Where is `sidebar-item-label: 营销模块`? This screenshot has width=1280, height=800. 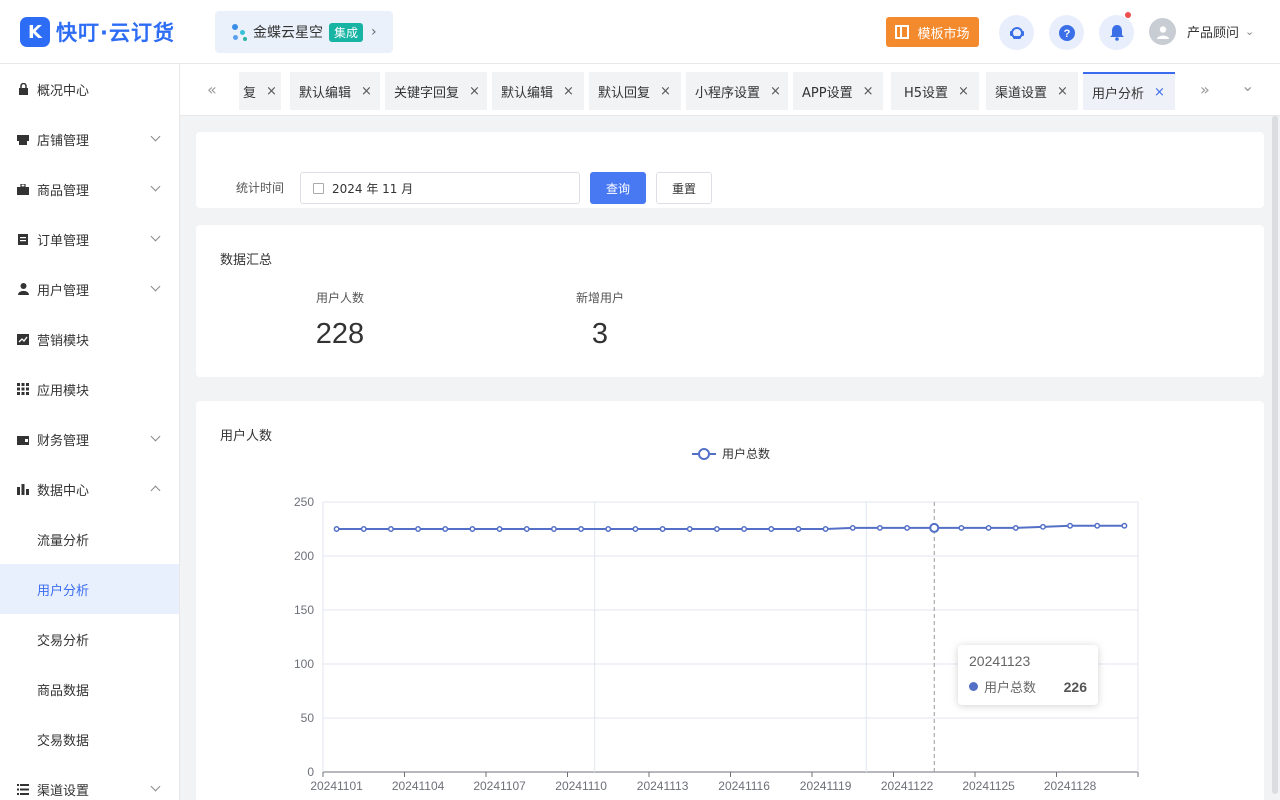
sidebar-item-label: 营销模块 is located at coordinates (63, 341).